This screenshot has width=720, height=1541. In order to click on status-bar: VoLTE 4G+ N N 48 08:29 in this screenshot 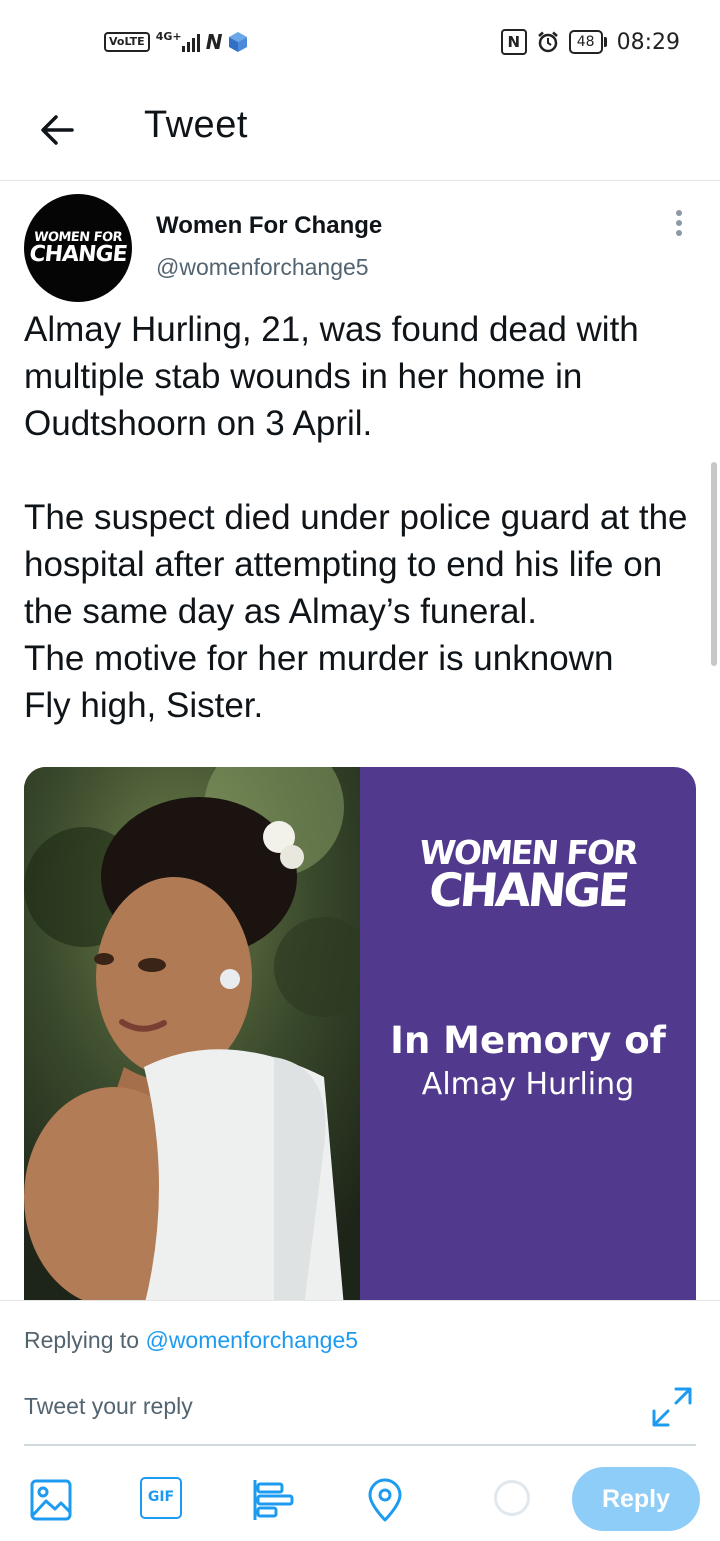, I will do `click(360, 42)`.